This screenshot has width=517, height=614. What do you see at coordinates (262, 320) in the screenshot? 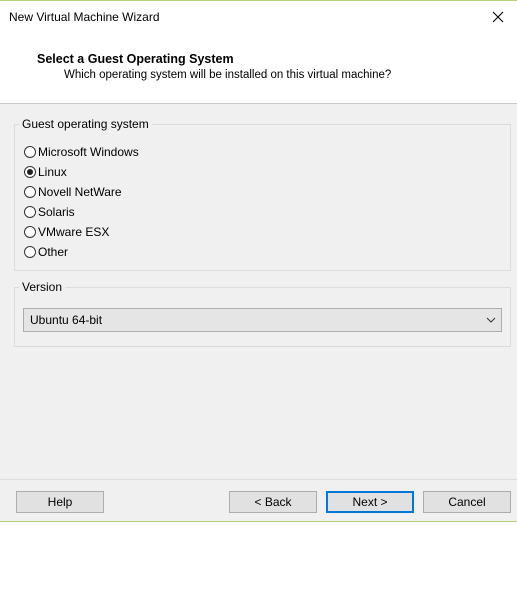
I see `version-select: Ubuntu 64-bit` at bounding box center [262, 320].